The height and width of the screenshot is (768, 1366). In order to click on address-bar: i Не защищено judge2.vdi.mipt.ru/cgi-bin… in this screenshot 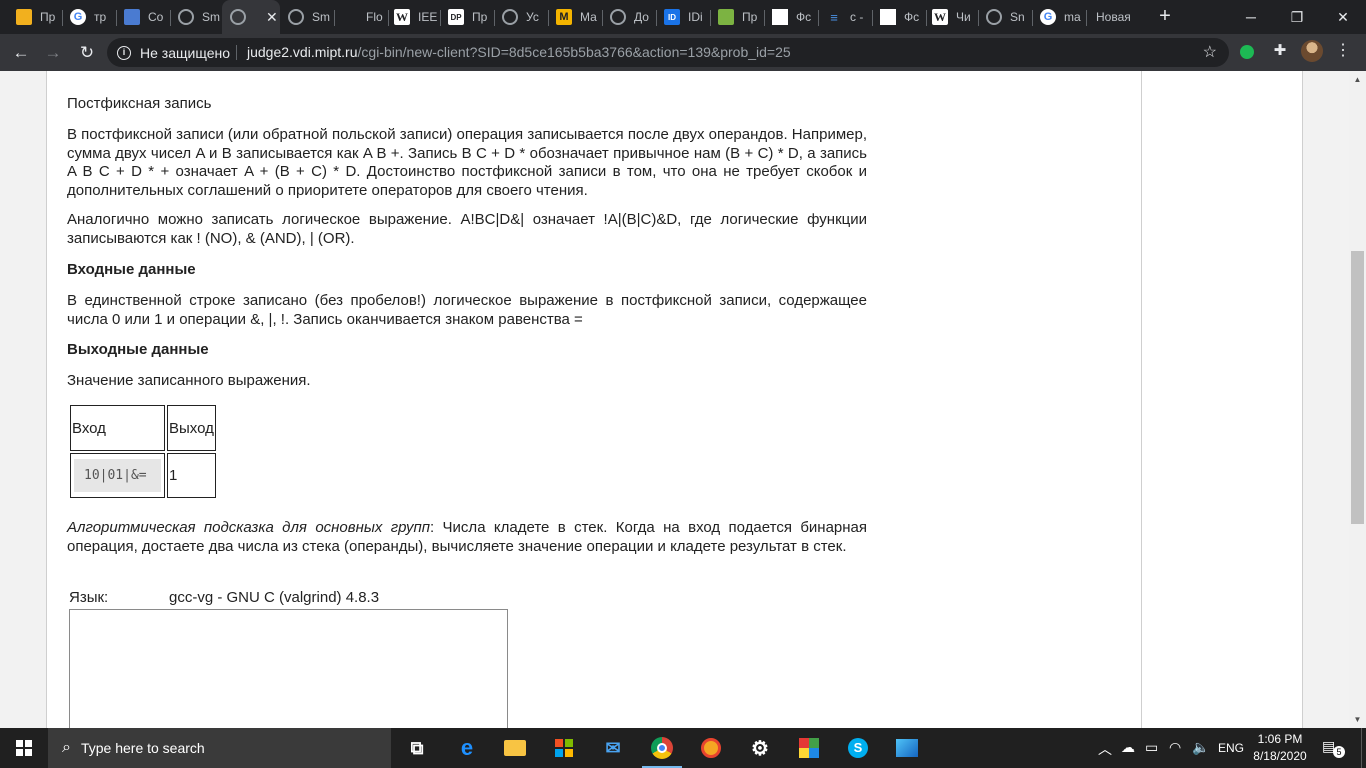, I will do `click(668, 52)`.